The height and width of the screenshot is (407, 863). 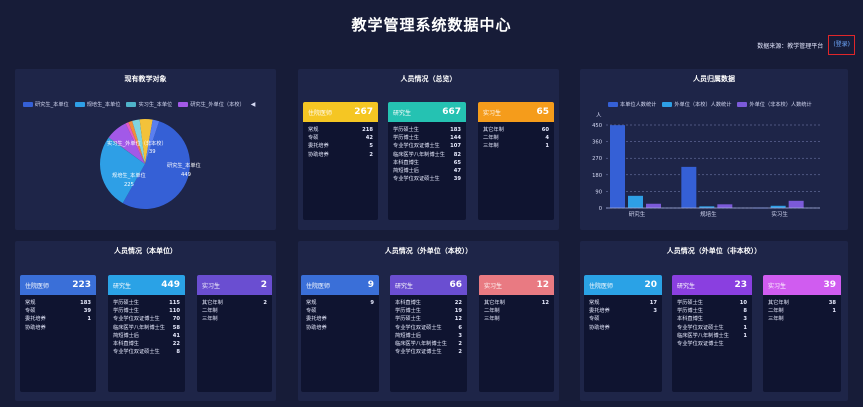 What do you see at coordinates (516, 333) in the screenshot?
I see `card-intern: 实习生 12 其它年制 12 二年制 三年制` at bounding box center [516, 333].